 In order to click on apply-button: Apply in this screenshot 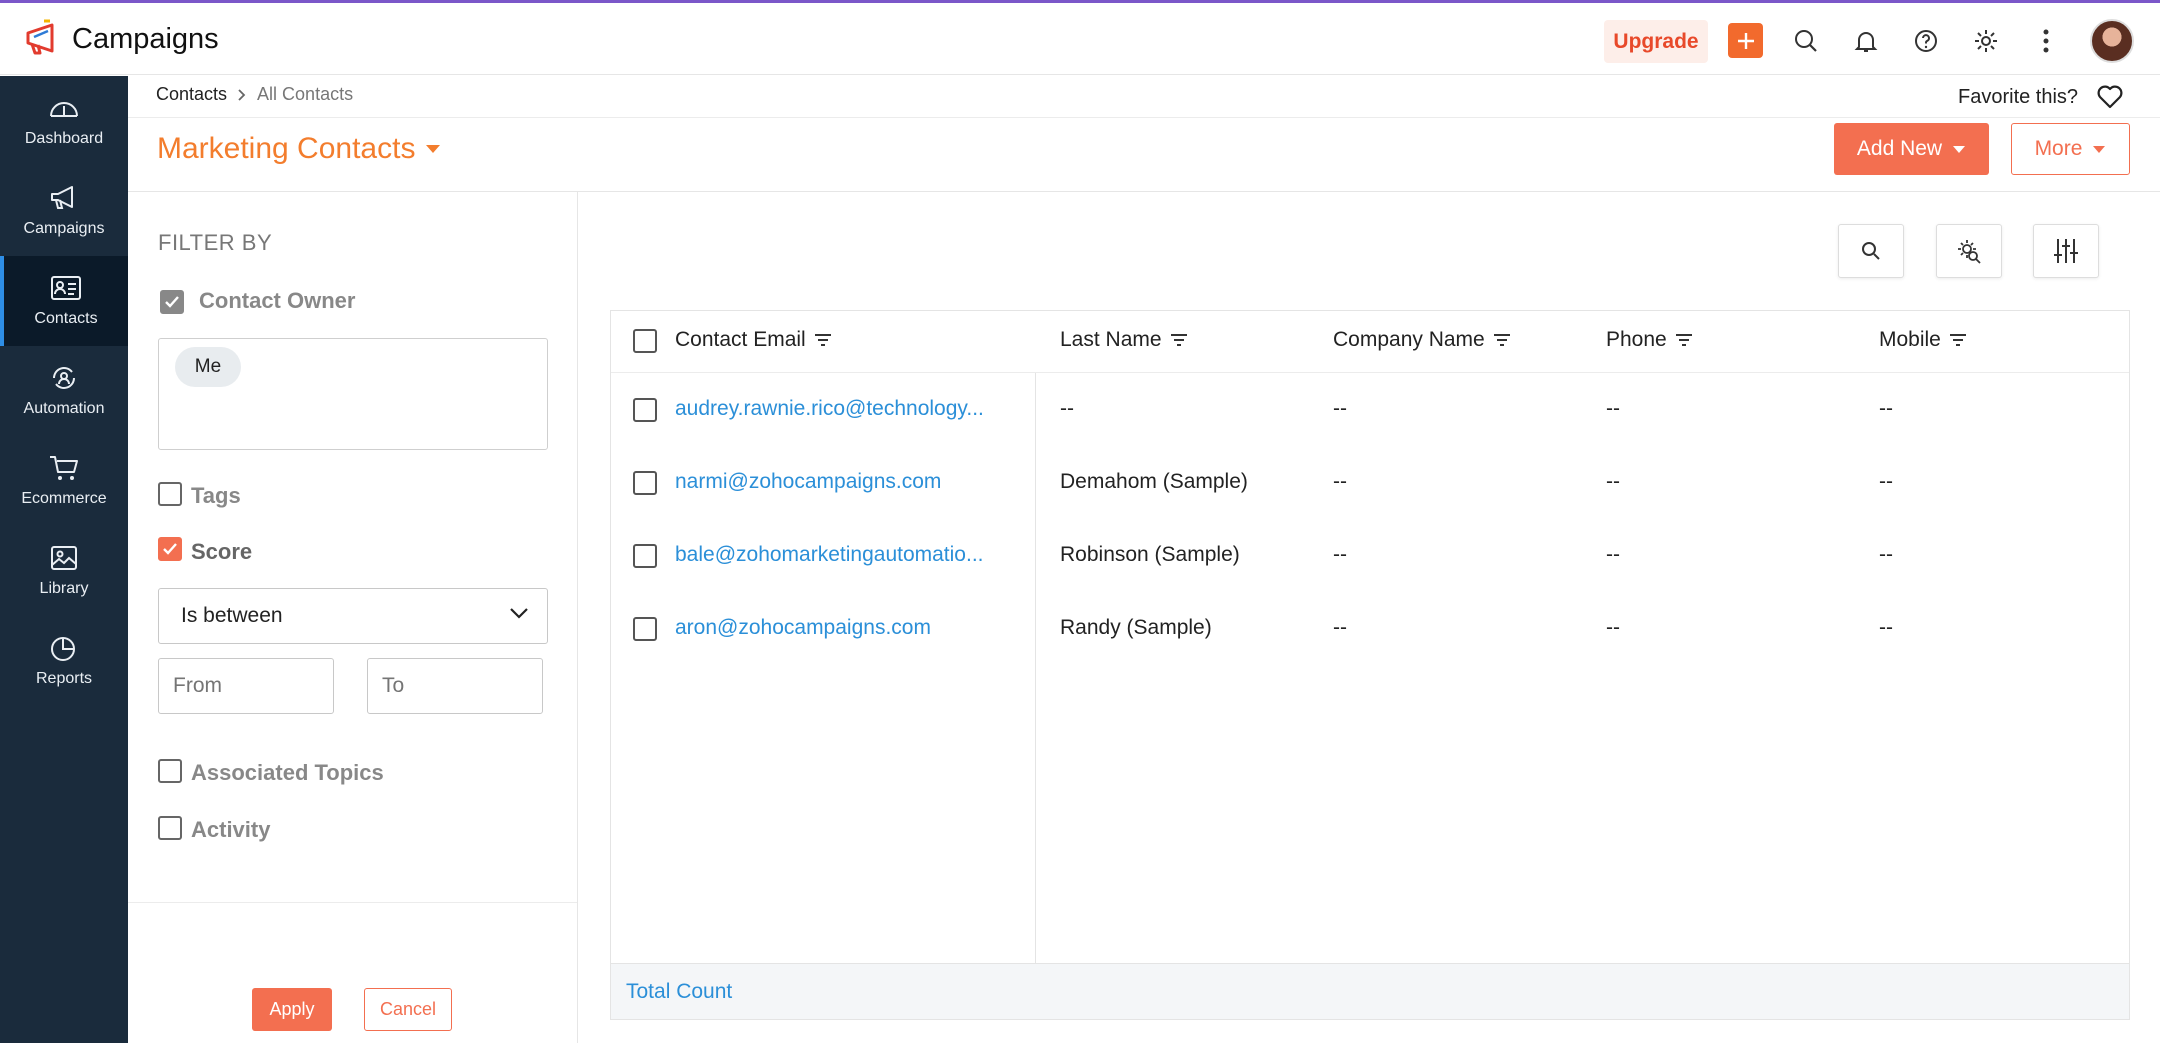, I will do `click(292, 1009)`.